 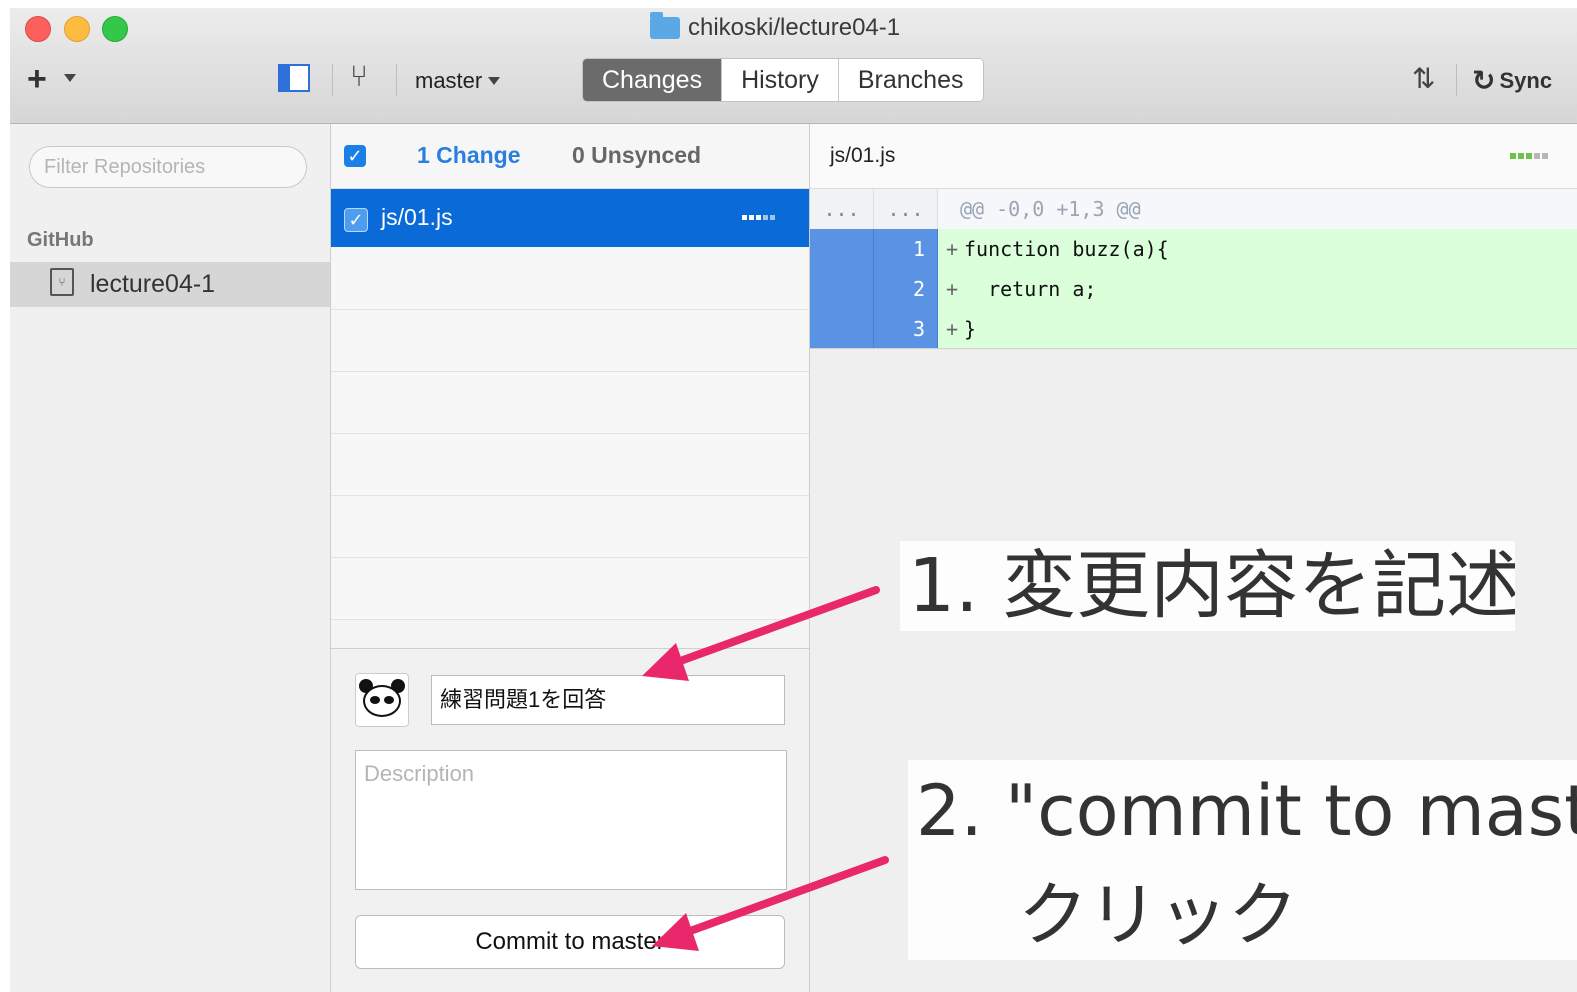 What do you see at coordinates (1193, 156) in the screenshot?
I see `diff-header: js/01.js` at bounding box center [1193, 156].